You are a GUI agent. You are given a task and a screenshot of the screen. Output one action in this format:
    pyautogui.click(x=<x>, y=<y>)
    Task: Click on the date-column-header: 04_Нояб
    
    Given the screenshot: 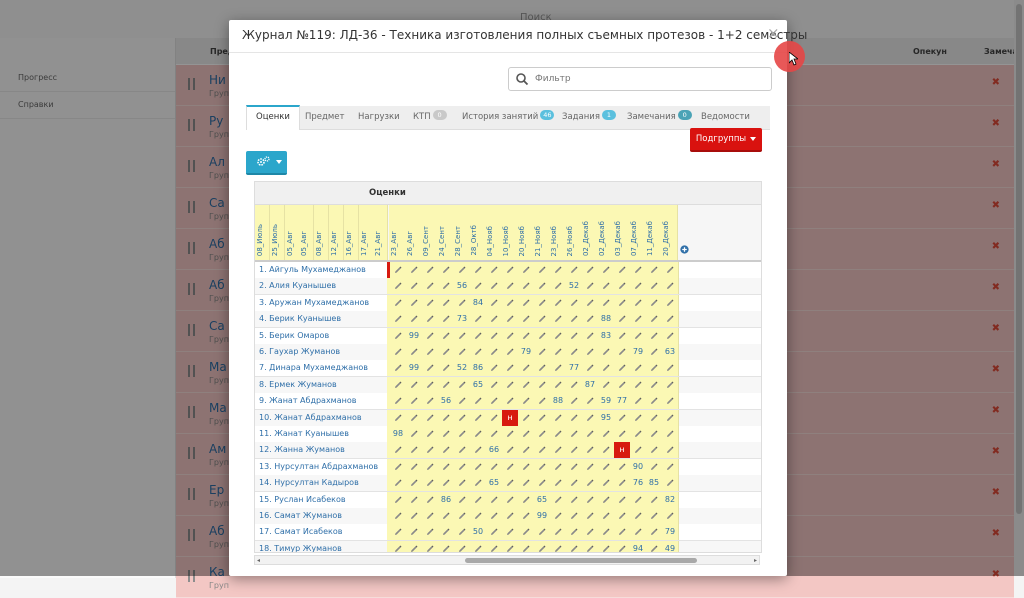 What is the action you would take?
    pyautogui.click(x=493, y=232)
    